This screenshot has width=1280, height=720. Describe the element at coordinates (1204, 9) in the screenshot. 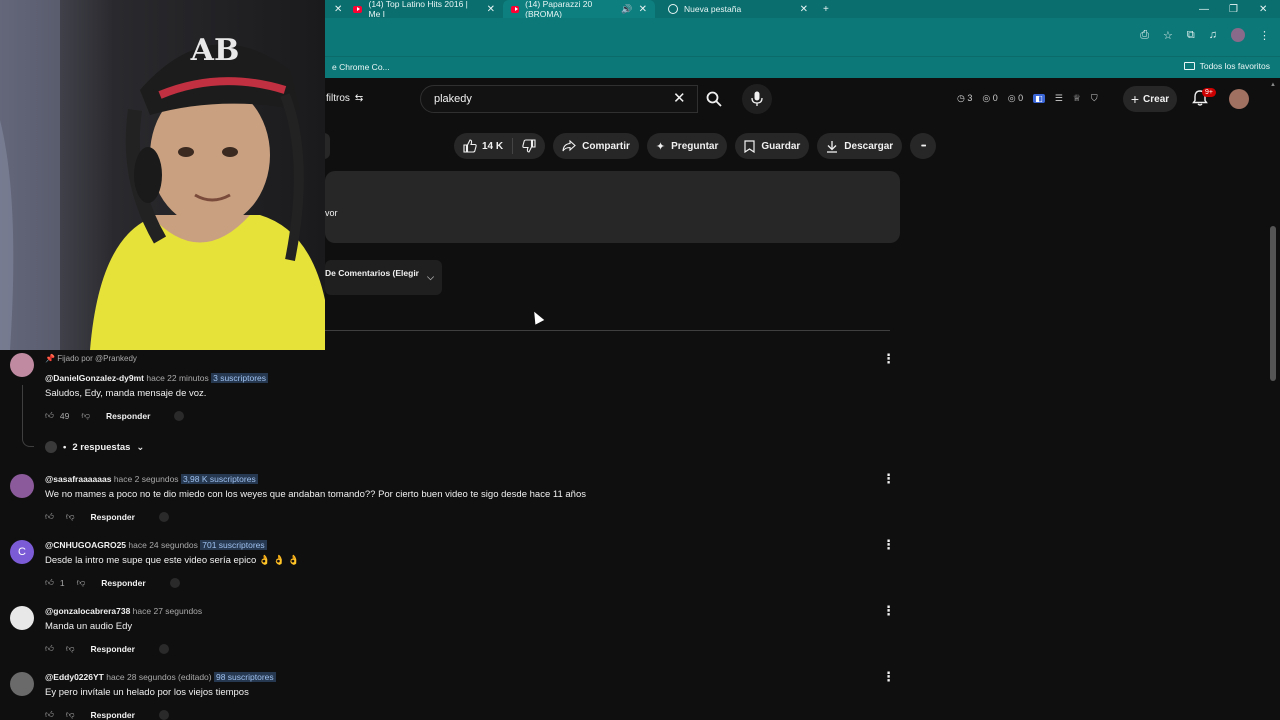

I see `minimize-button: —` at that location.